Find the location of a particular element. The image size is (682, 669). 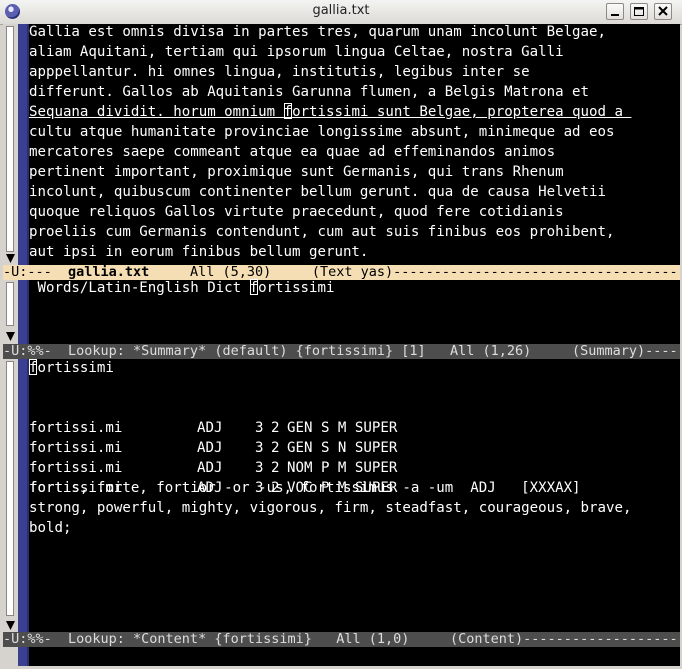

inflection-row: fortissi.mi ADJ 3 2 VOC P M SUPER is located at coordinates (213, 477).